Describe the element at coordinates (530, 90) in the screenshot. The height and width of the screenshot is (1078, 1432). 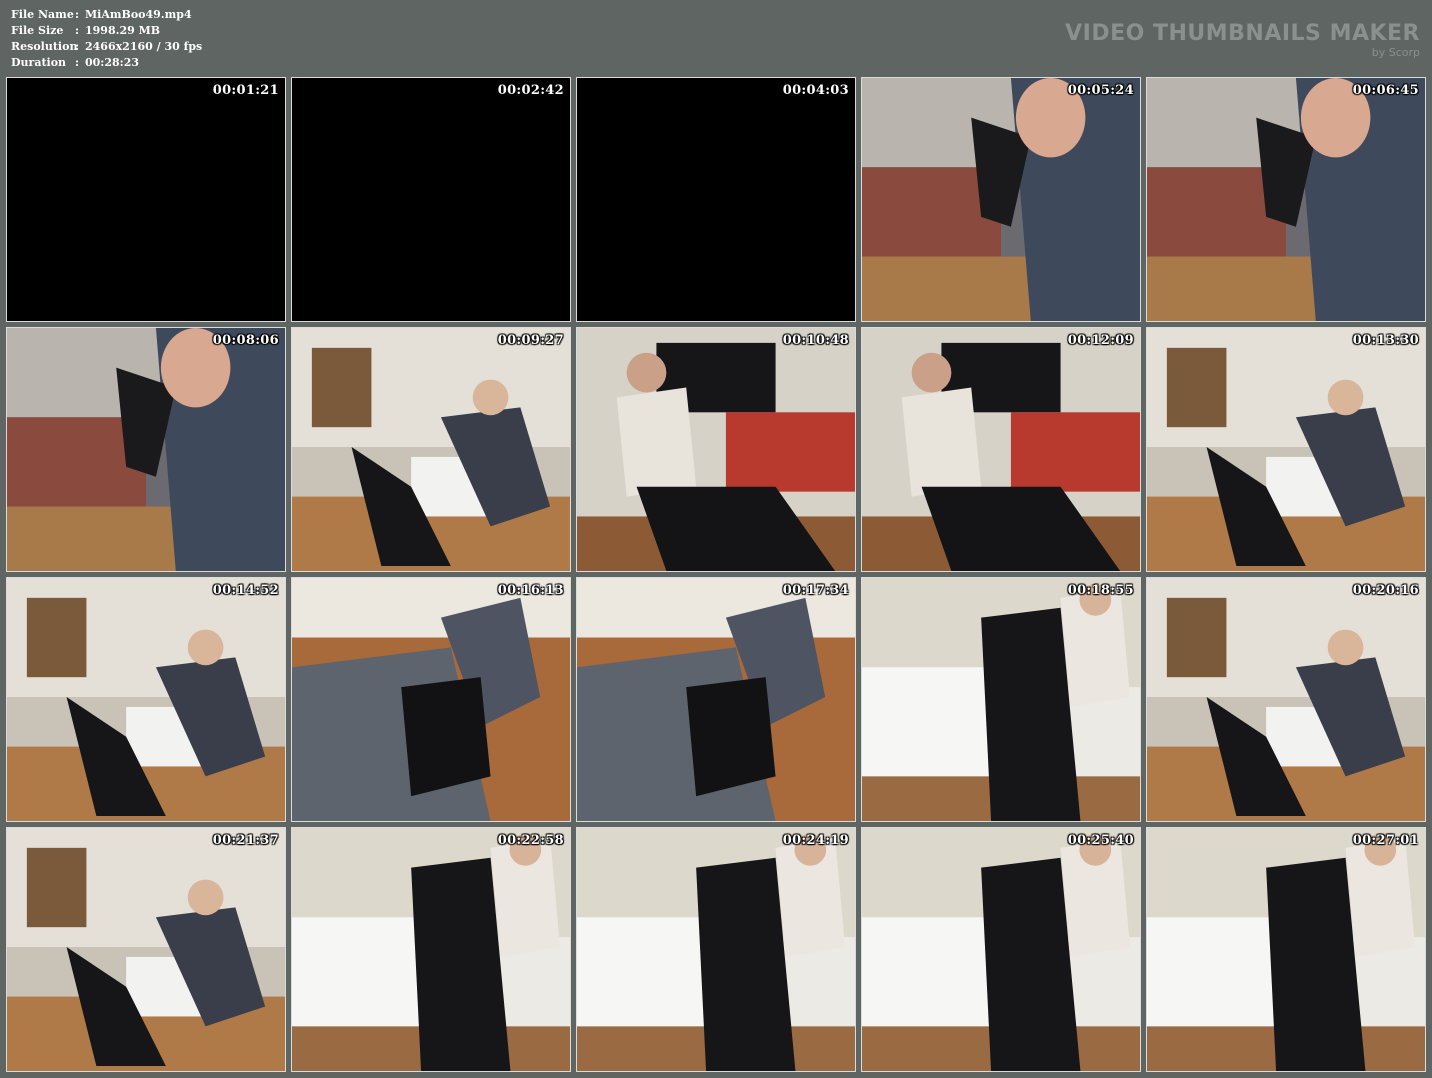
I see `thumbnail-timestamp: 00:02:42` at that location.